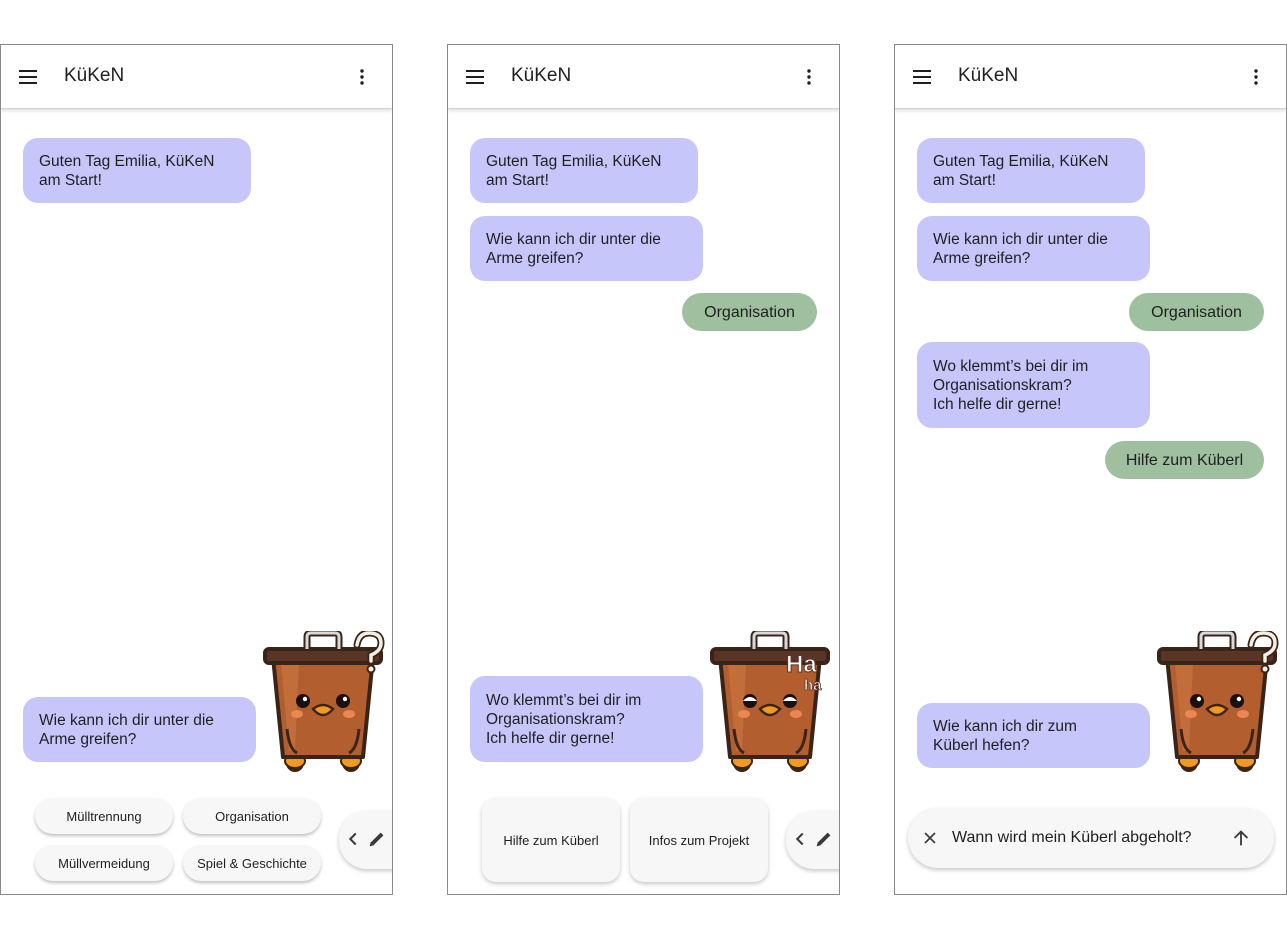 This screenshot has width=1287, height=940. What do you see at coordinates (930, 838) in the screenshot?
I see `close-icon` at bounding box center [930, 838].